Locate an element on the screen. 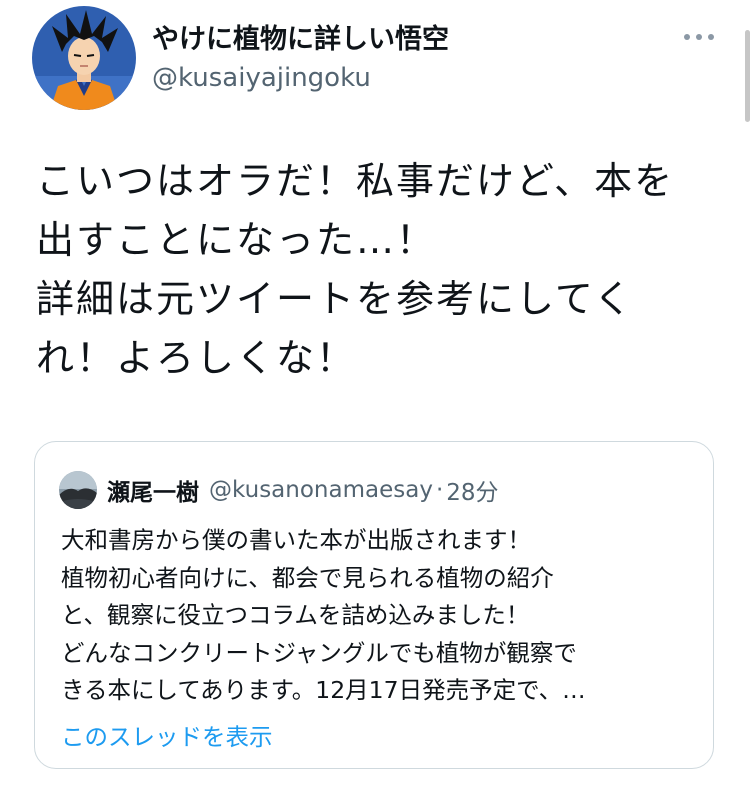 The height and width of the screenshot is (799, 750). quoted-text-line: 植物初心者向けに、都会で見られる植物の紹介 is located at coordinates (307, 577).